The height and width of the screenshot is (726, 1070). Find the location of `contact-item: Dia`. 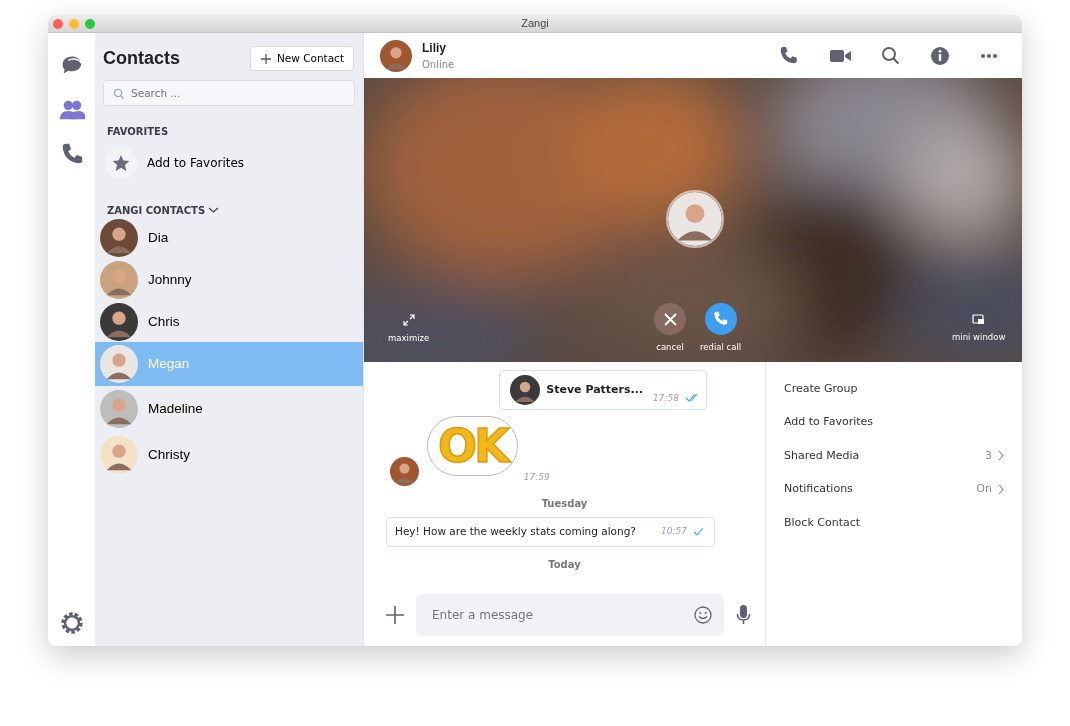

contact-item: Dia is located at coordinates (229, 238).